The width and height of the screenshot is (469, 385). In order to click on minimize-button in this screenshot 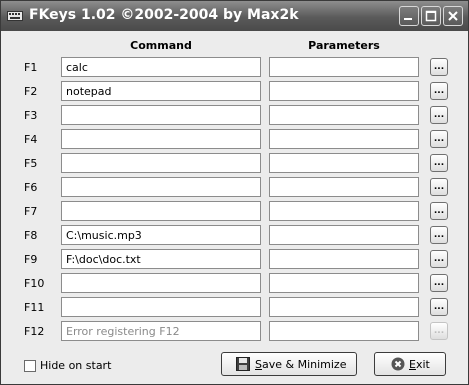, I will do `click(409, 16)`.